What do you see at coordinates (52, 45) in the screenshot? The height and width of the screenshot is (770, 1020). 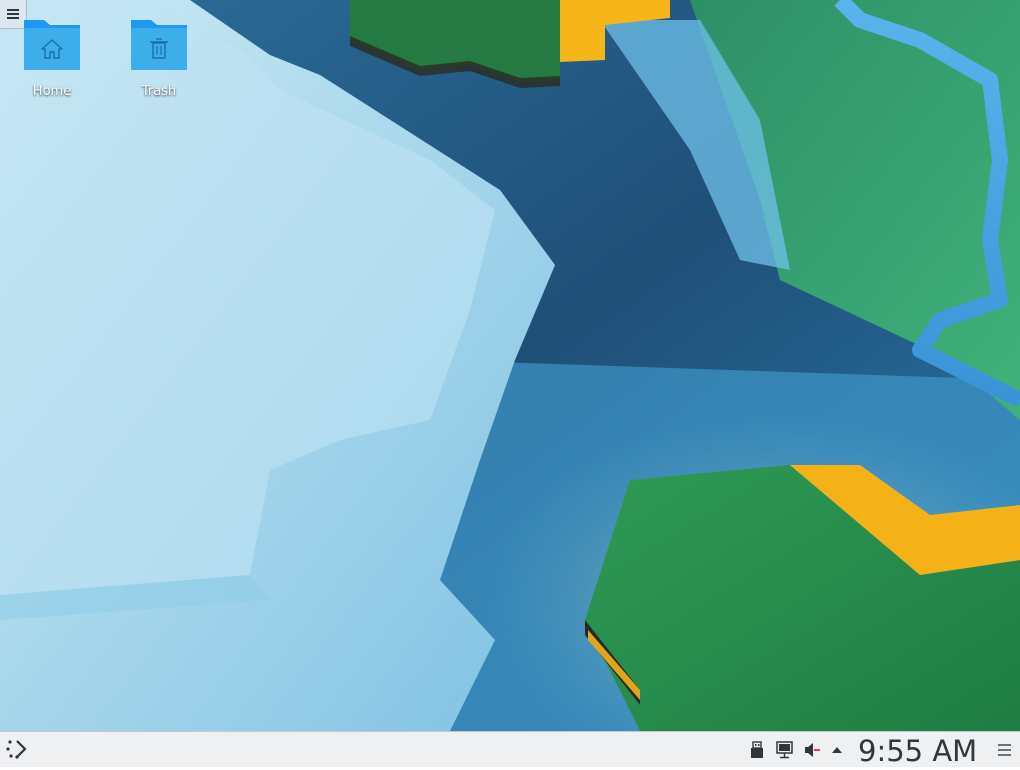 I see `home-folder-icon` at bounding box center [52, 45].